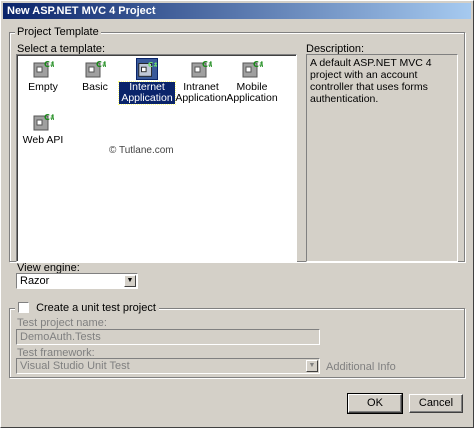 This screenshot has height=428, width=474. Describe the element at coordinates (141, 150) in the screenshot. I see `watermark-text: © Tutlane.com` at that location.